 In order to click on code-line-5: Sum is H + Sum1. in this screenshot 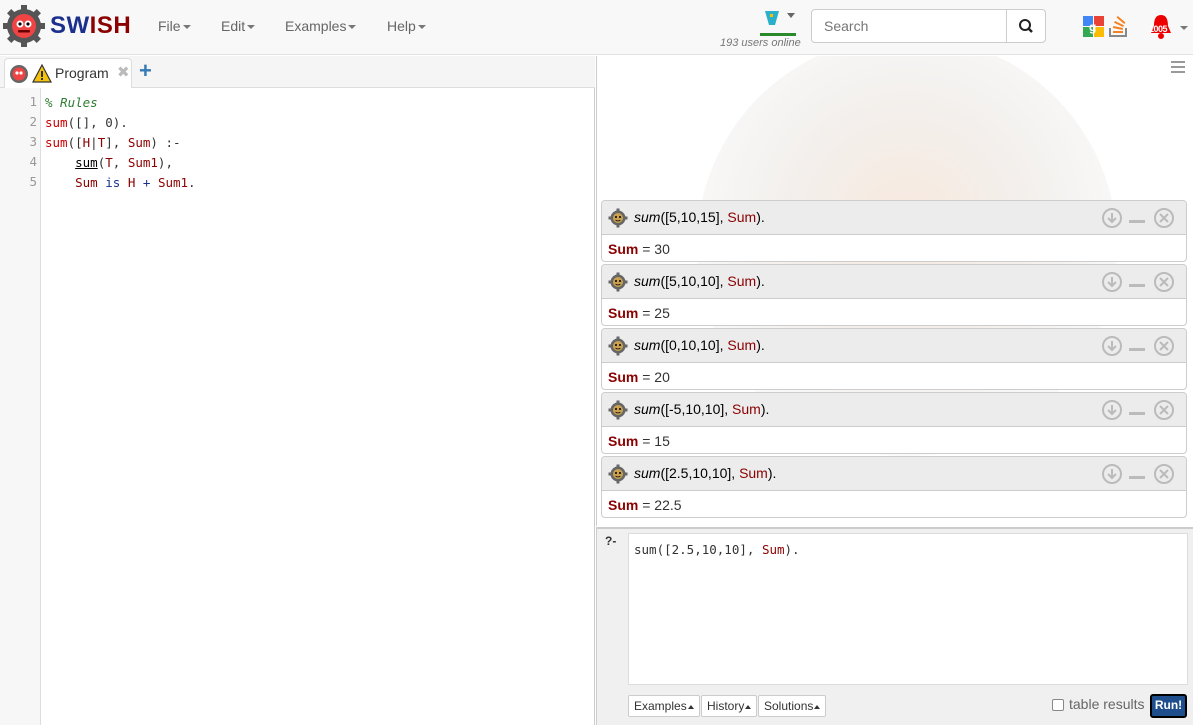, I will do `click(120, 183)`.